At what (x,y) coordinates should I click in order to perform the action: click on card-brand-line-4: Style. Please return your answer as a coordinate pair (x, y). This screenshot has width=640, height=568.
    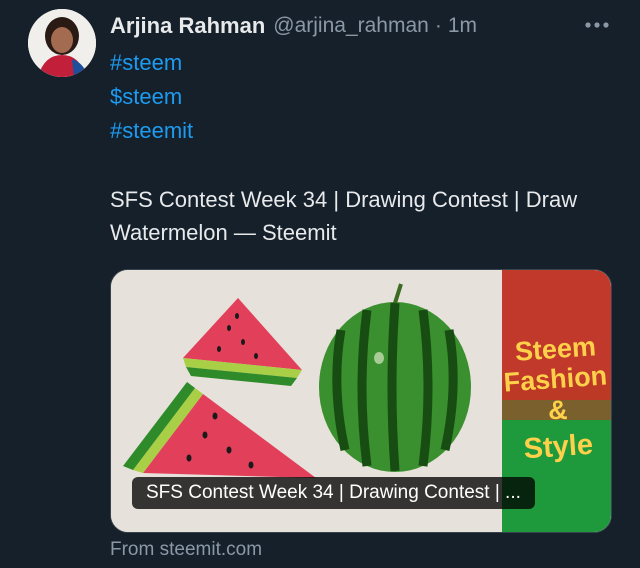
    Looking at the image, I should click on (558, 447).